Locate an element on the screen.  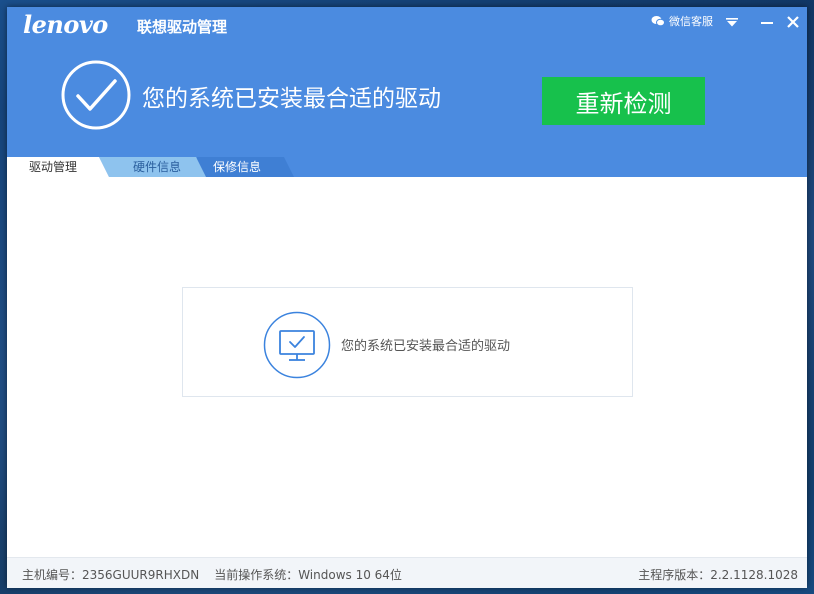
os-info: 当前操作系统：Windows 10 64位 is located at coordinates (308, 575).